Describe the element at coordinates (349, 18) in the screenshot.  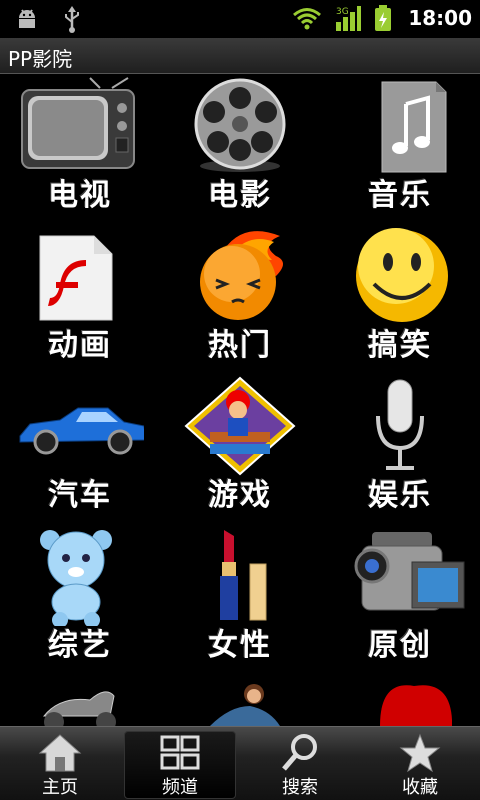
I see `signal-3g-icon: 3G` at that location.